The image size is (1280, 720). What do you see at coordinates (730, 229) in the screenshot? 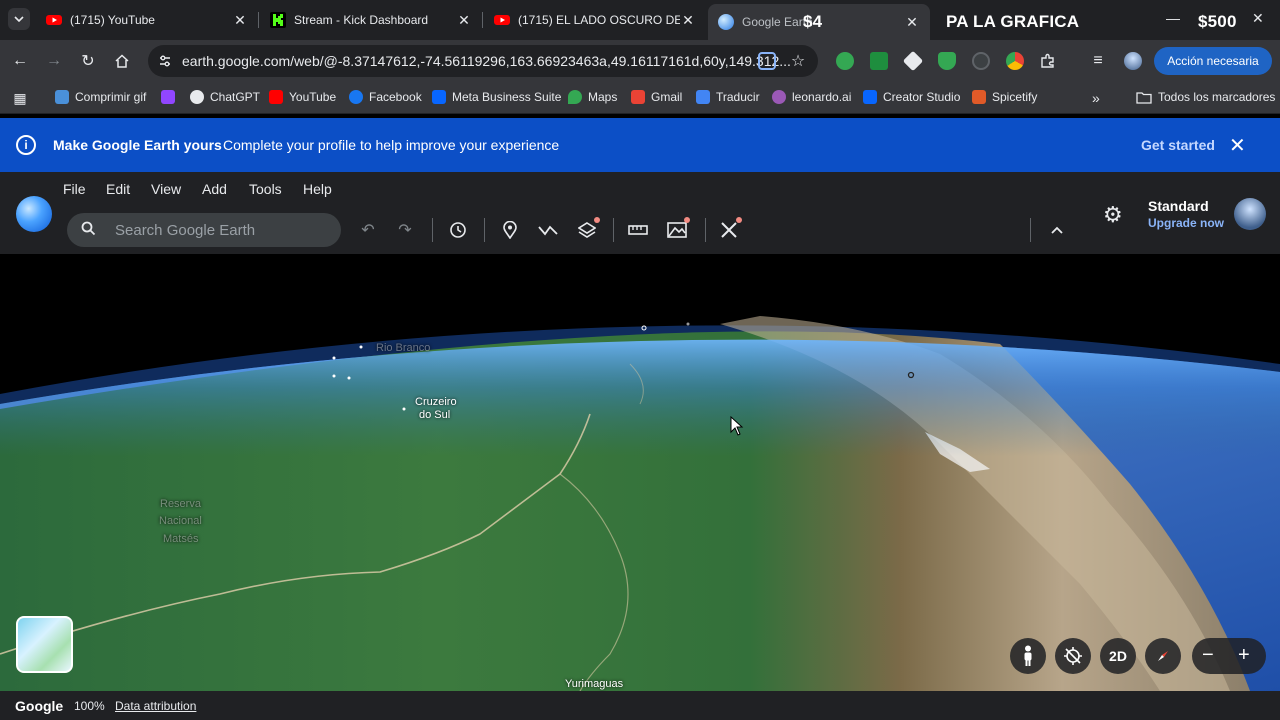
I see `projects-tools-icon` at bounding box center [730, 229].